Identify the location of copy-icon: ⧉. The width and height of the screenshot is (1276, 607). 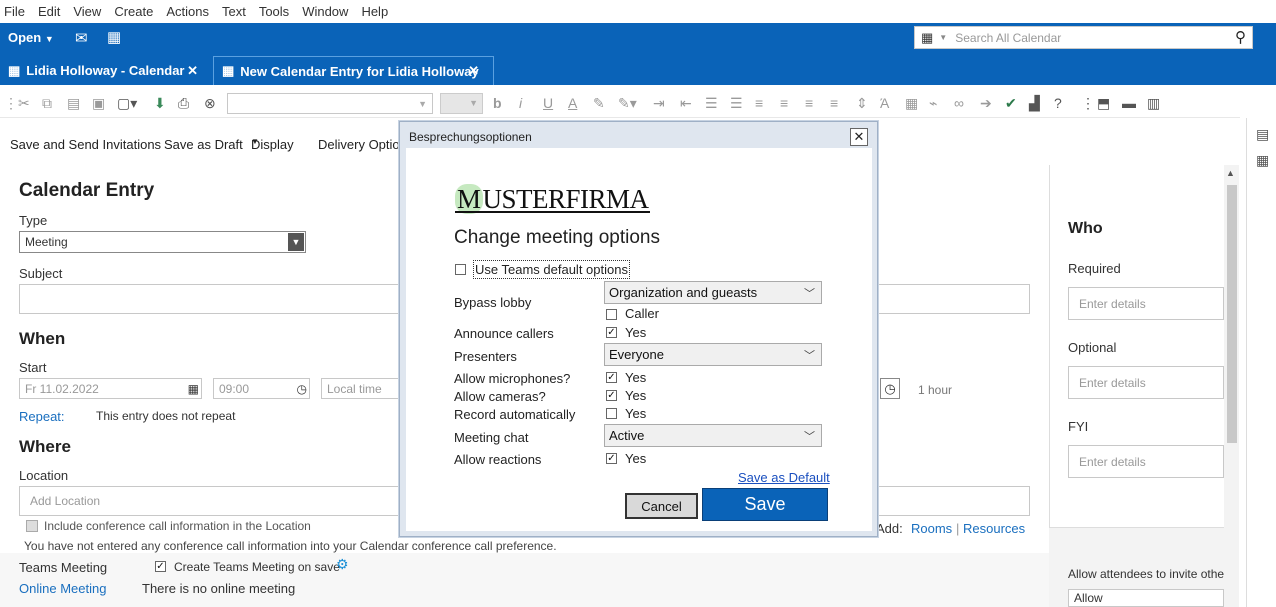
(47, 103).